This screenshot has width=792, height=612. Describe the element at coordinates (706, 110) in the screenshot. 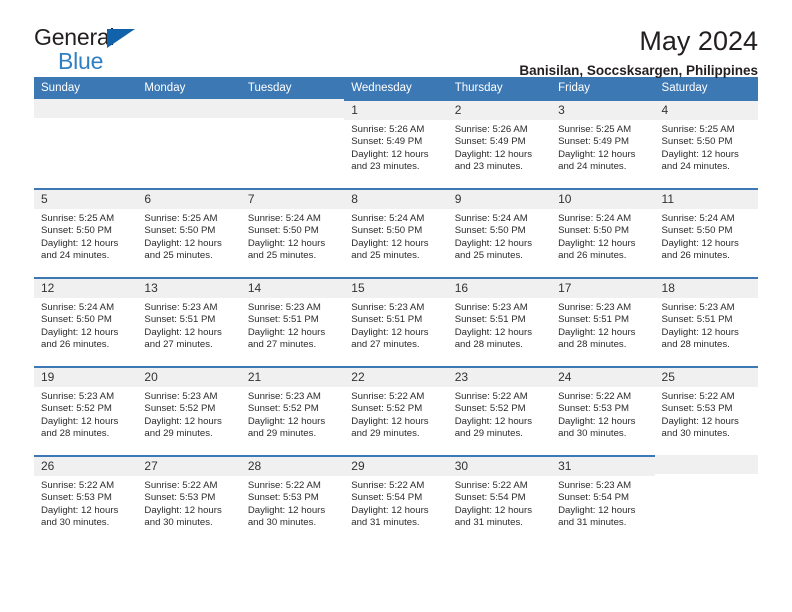

I see `day-number: 4` at that location.